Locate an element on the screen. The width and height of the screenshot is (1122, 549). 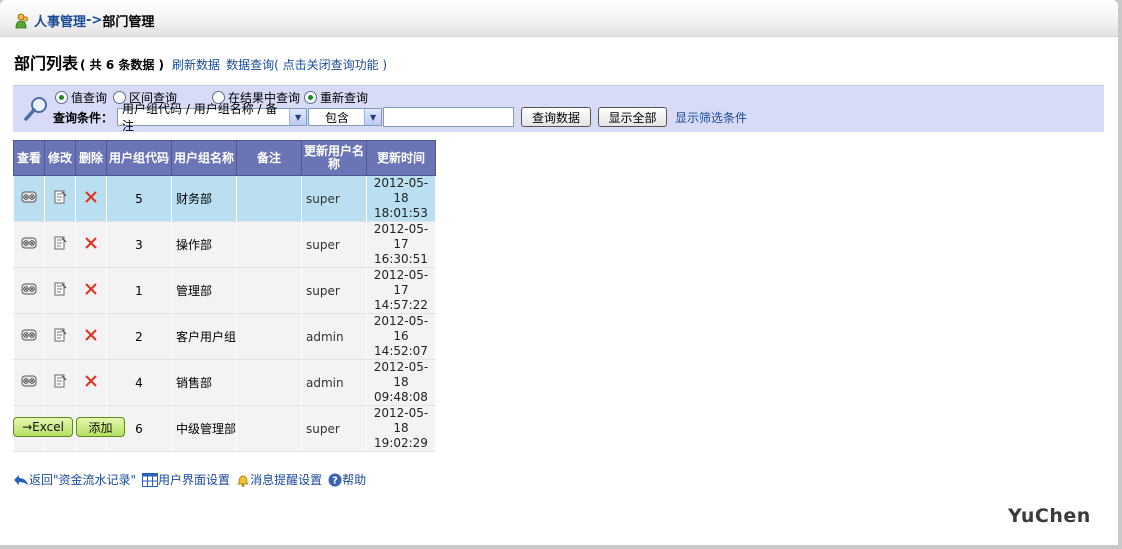
search-icon is located at coordinates (35, 109).